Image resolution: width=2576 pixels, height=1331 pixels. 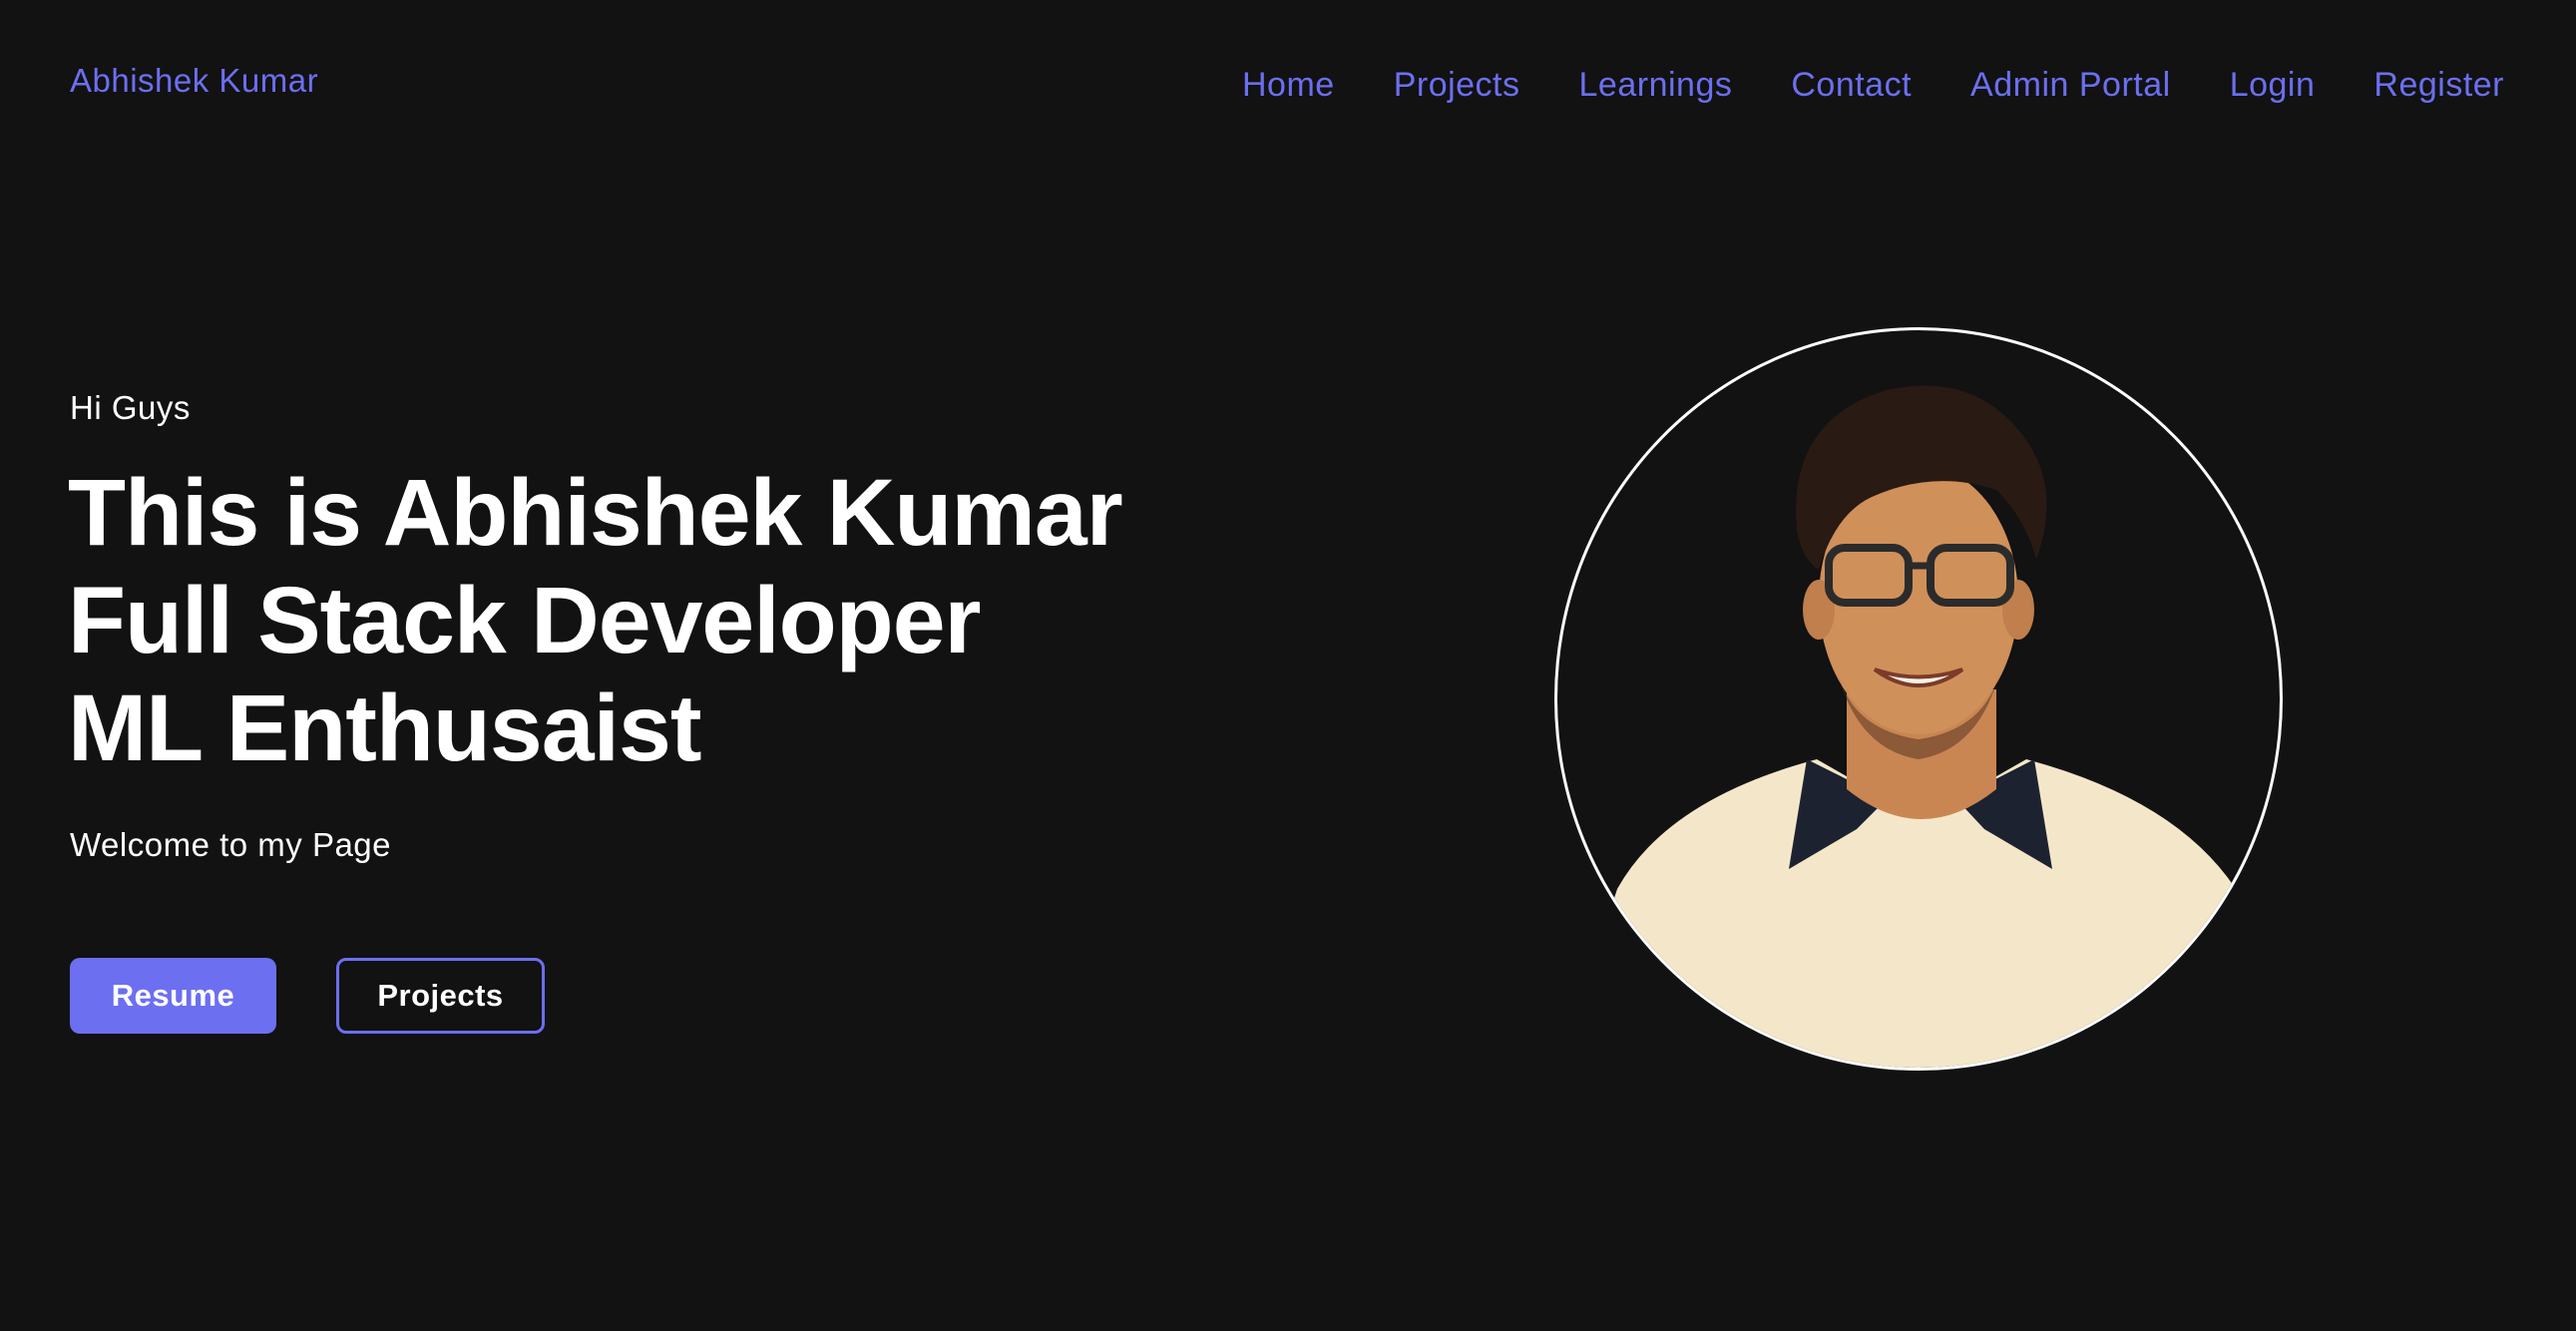 What do you see at coordinates (595, 513) in the screenshot?
I see `headline-line-name: This is Abhishek Kumar` at bounding box center [595, 513].